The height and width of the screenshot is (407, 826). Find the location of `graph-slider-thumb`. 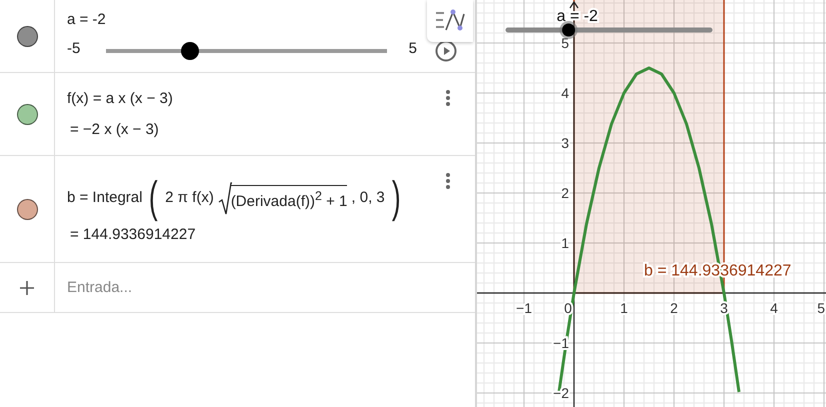

graph-slider-thumb is located at coordinates (569, 30).